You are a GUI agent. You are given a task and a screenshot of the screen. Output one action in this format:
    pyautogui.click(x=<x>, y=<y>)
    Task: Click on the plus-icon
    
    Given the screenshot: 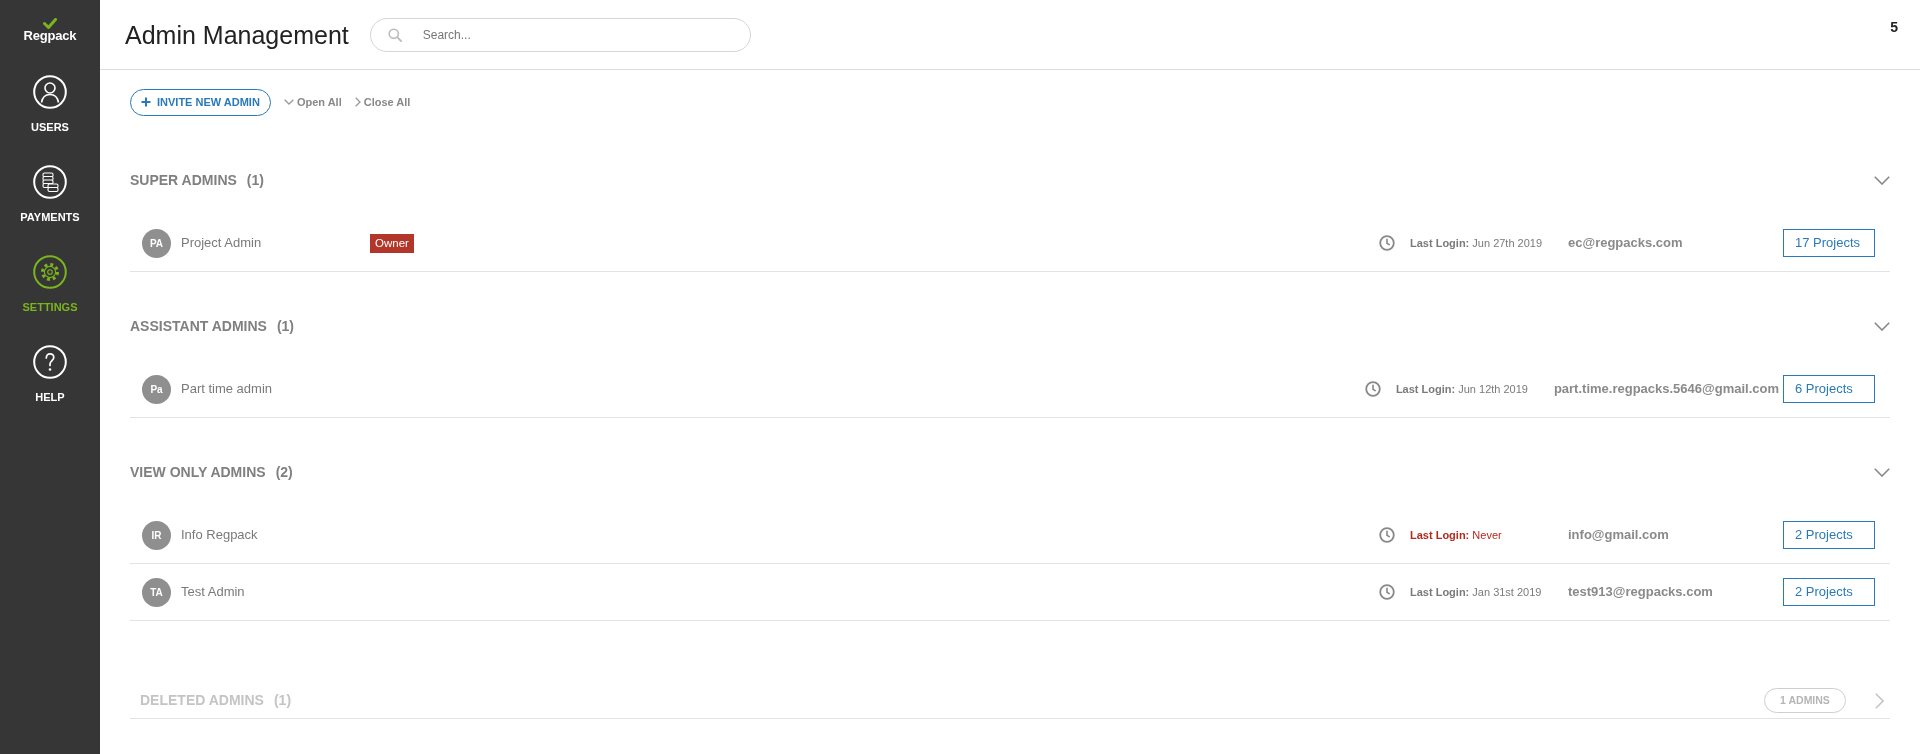 What is the action you would take?
    pyautogui.click(x=146, y=102)
    